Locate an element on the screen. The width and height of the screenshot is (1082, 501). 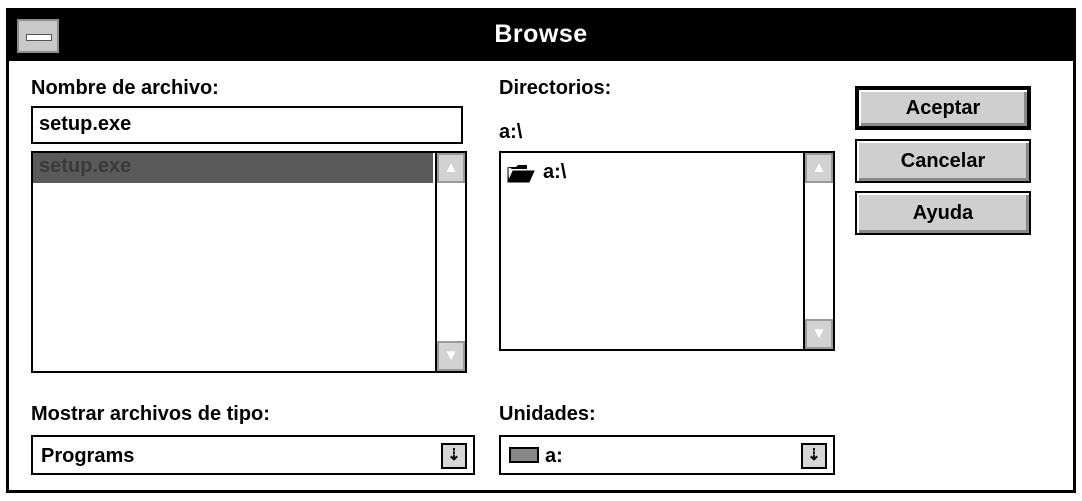
file-type-value: Programs is located at coordinates (88, 456).